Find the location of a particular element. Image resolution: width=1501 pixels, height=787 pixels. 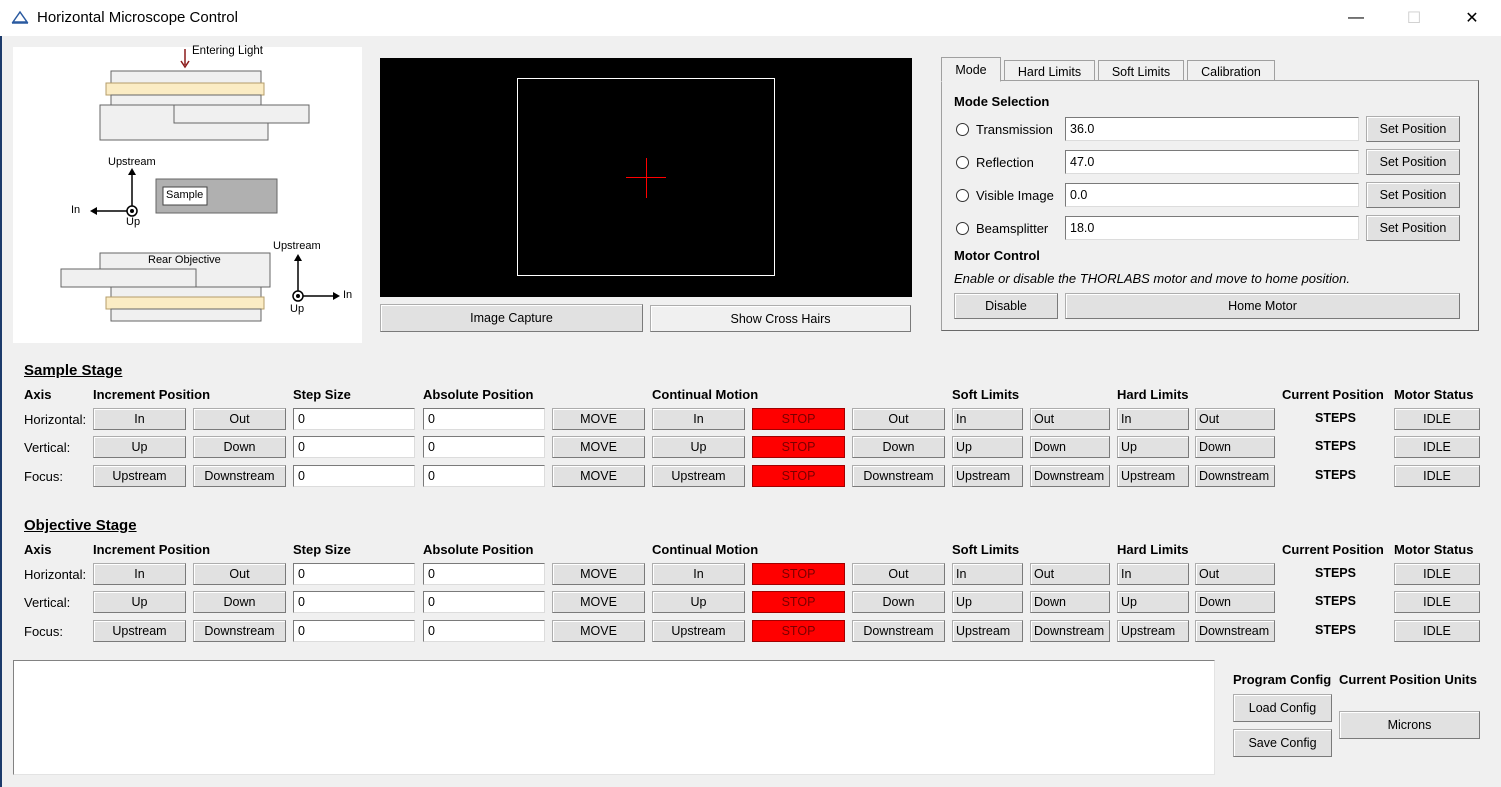

disable-motor-button: Disable is located at coordinates (1006, 306).